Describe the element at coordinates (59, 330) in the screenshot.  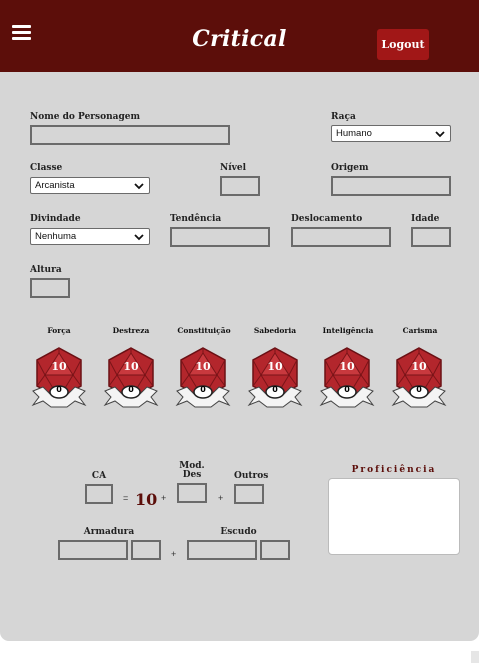
I see `attr-label-forca: Força` at that location.